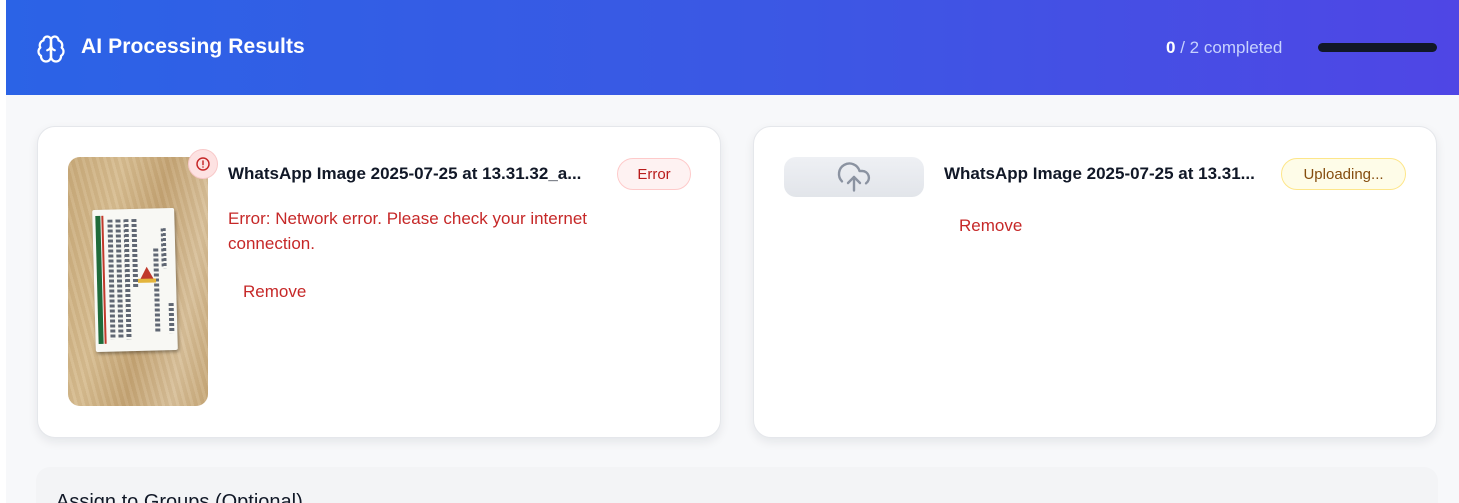 Image resolution: width=1459 pixels, height=503 pixels. Describe the element at coordinates (1171, 47) in the screenshot. I see `completed-count: 0` at that location.